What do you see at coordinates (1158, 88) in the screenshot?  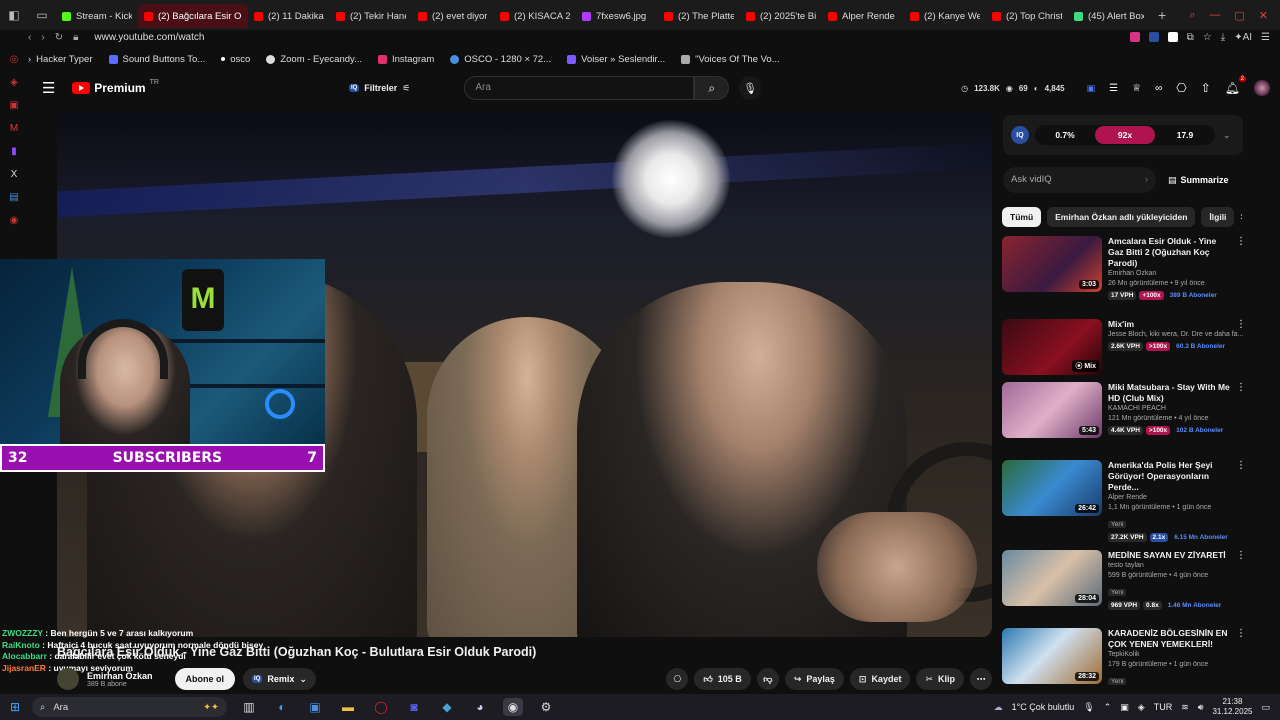 I see `link-icon: ∞` at bounding box center [1158, 88].